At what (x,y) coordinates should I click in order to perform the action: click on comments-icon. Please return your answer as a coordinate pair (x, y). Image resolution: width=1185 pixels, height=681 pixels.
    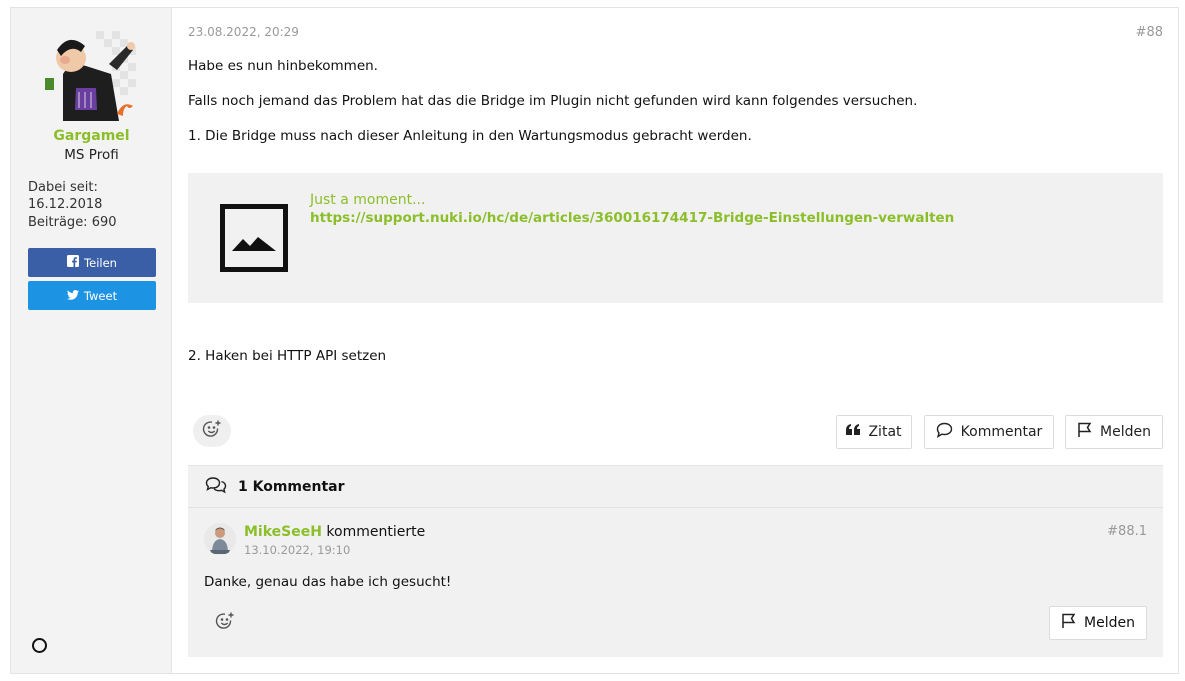
    Looking at the image, I should click on (216, 487).